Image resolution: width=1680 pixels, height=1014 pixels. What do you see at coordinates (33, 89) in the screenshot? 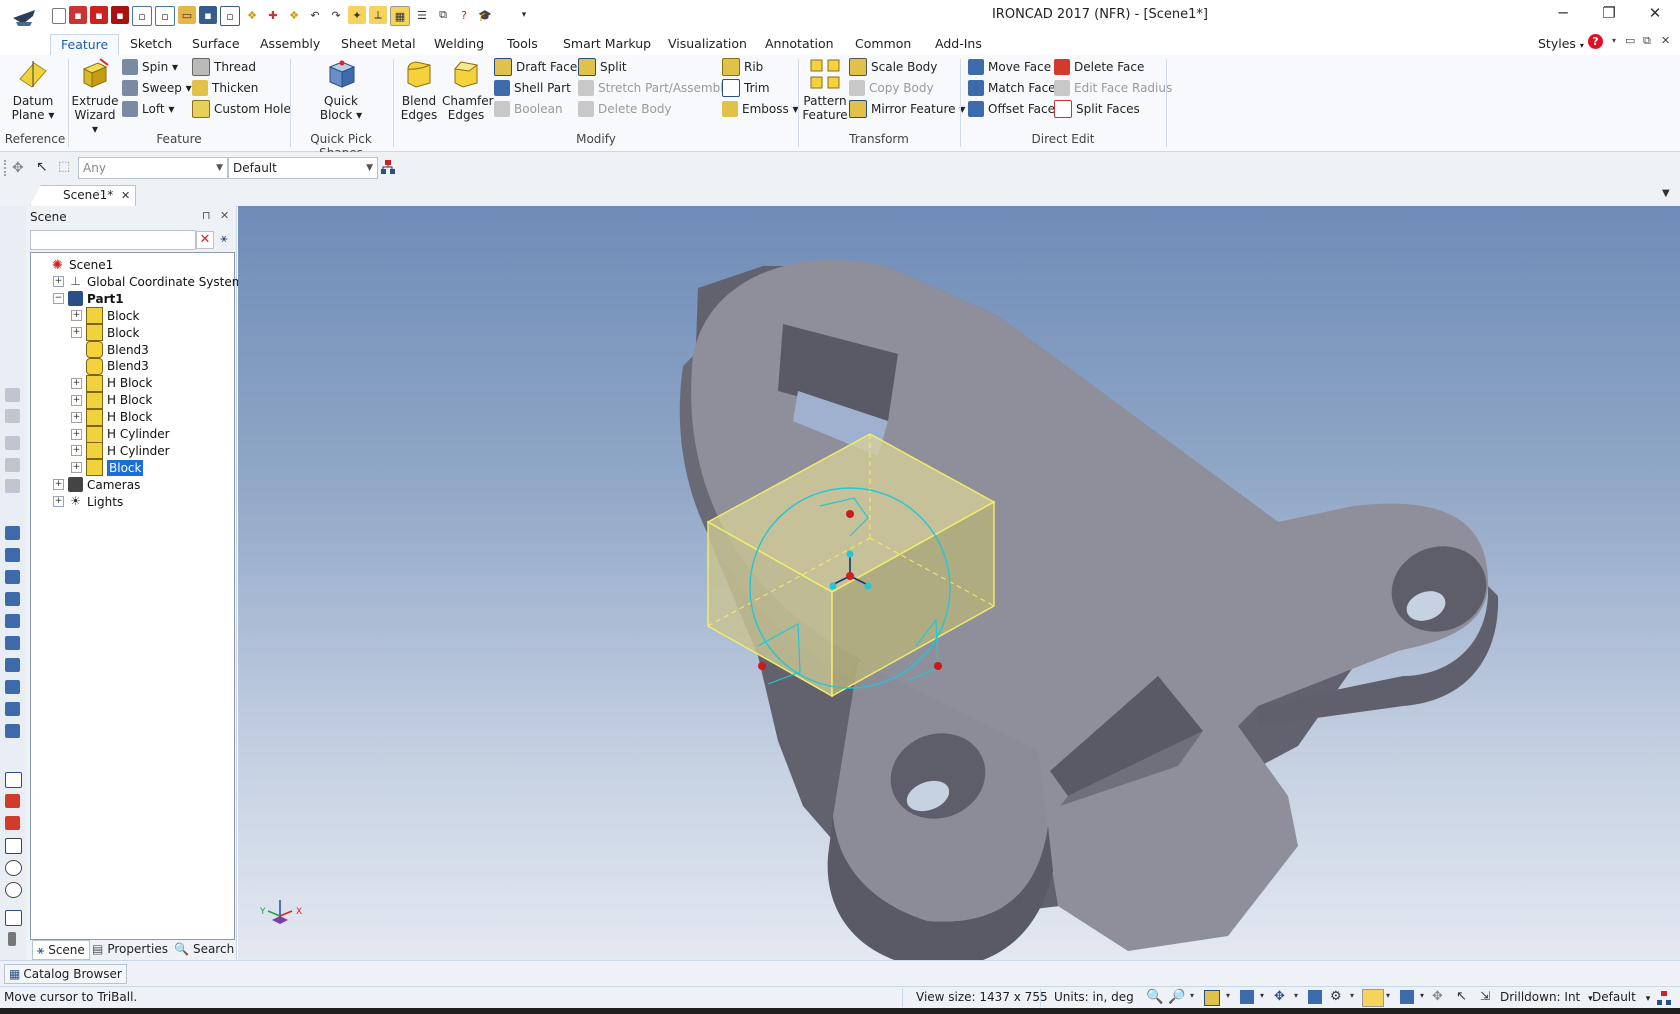
I see `datum-plane-button: Datum Plane ▾` at bounding box center [33, 89].